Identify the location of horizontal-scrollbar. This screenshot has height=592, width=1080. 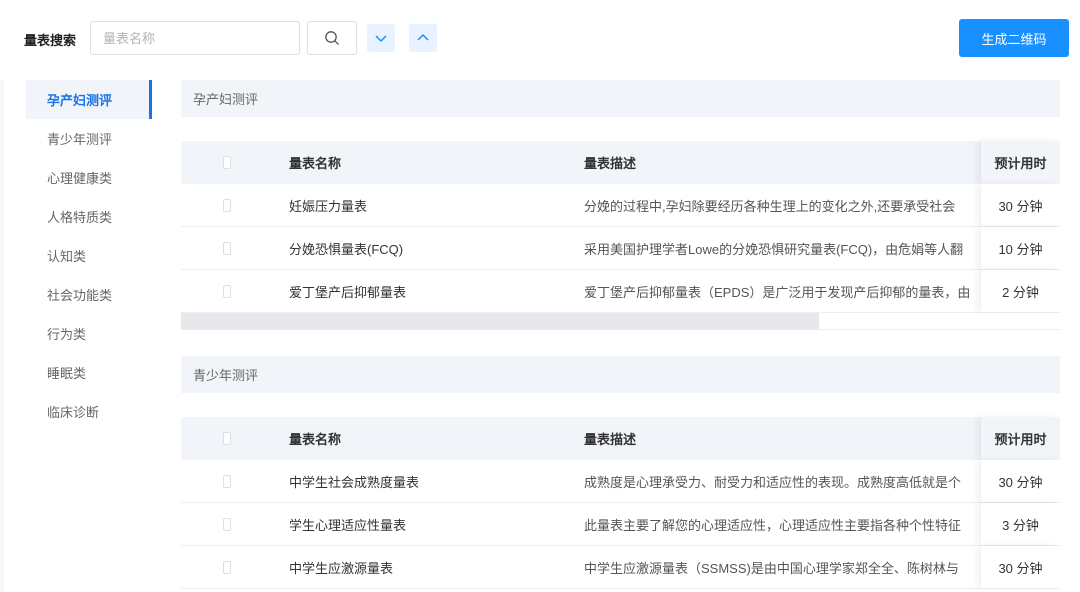
(620, 321).